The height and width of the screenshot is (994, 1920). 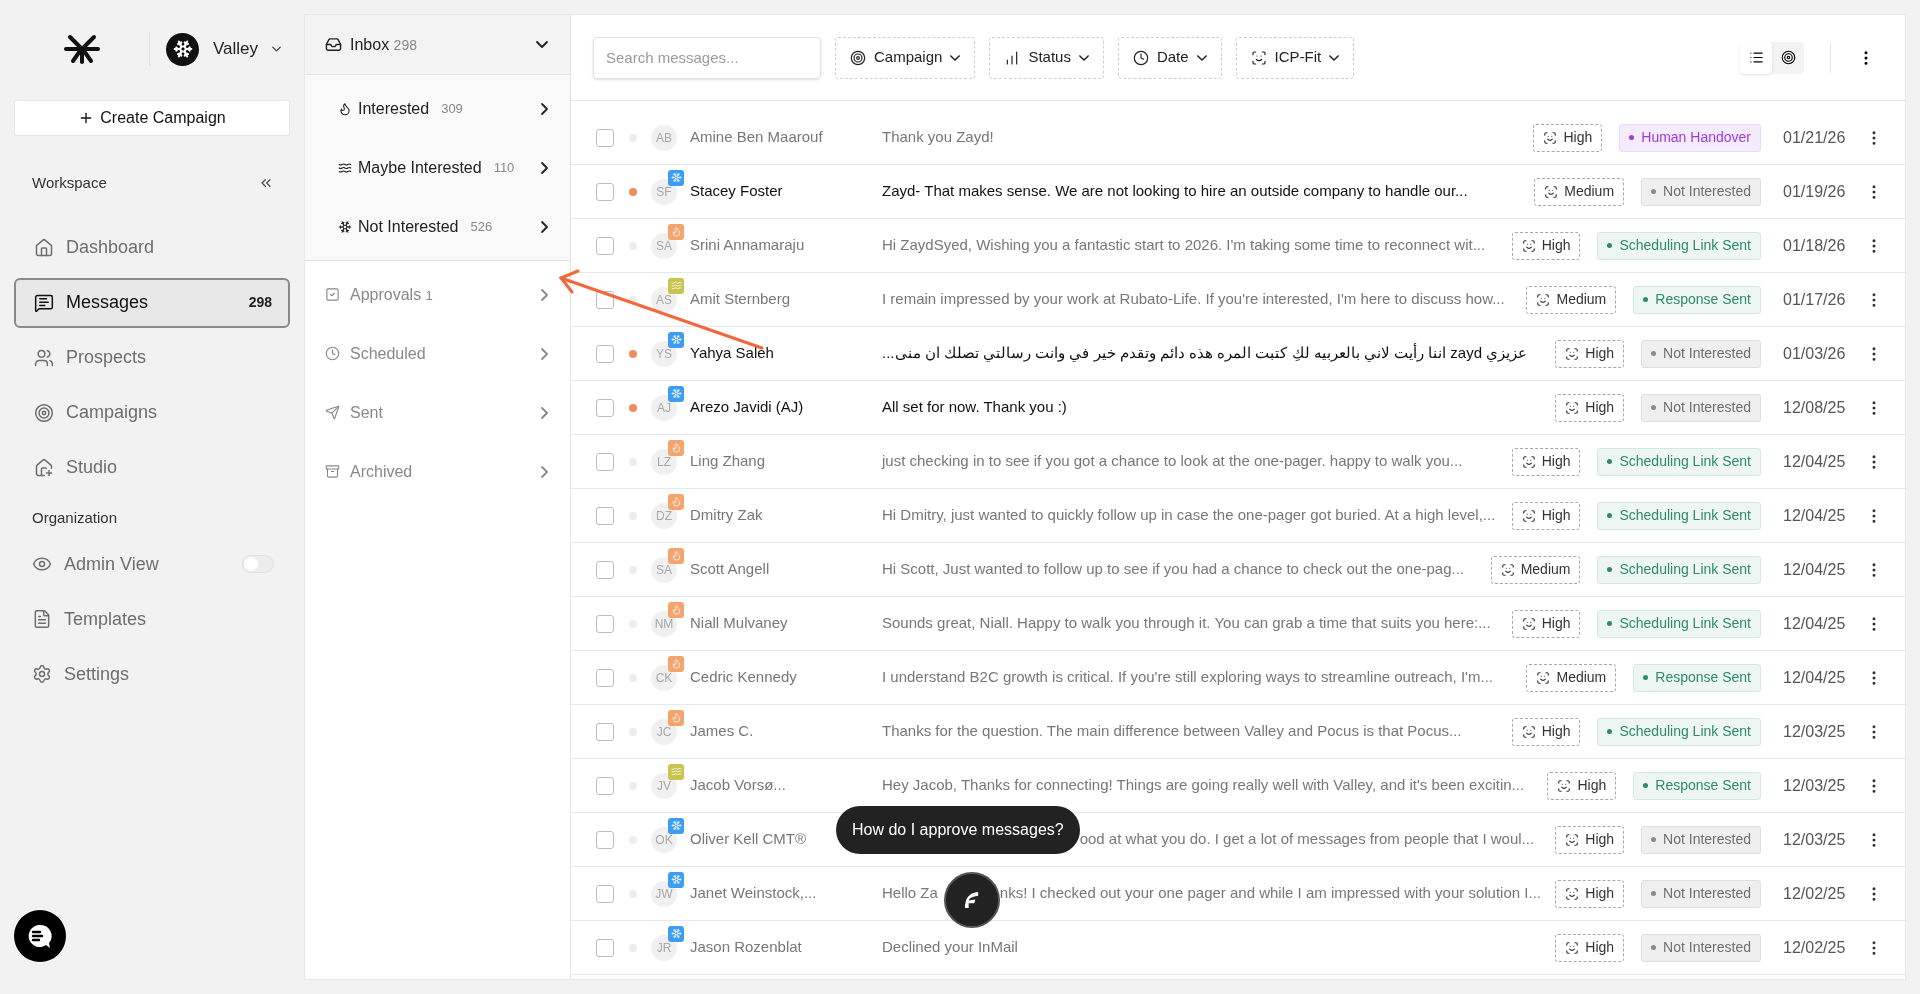 What do you see at coordinates (1571, 299) in the screenshot?
I see `icp-fit-tag: Medium` at bounding box center [1571, 299].